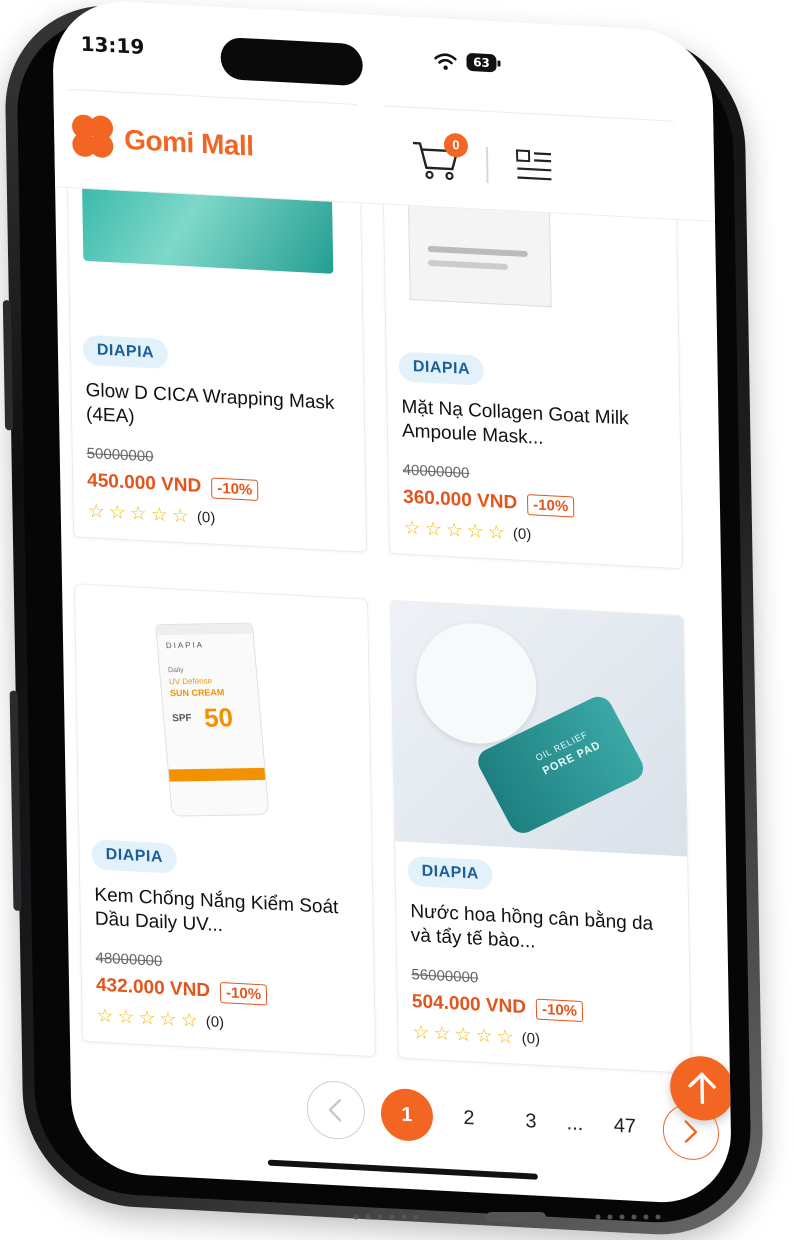  I want to click on sale-price: 360.000 VND, so click(460, 500).